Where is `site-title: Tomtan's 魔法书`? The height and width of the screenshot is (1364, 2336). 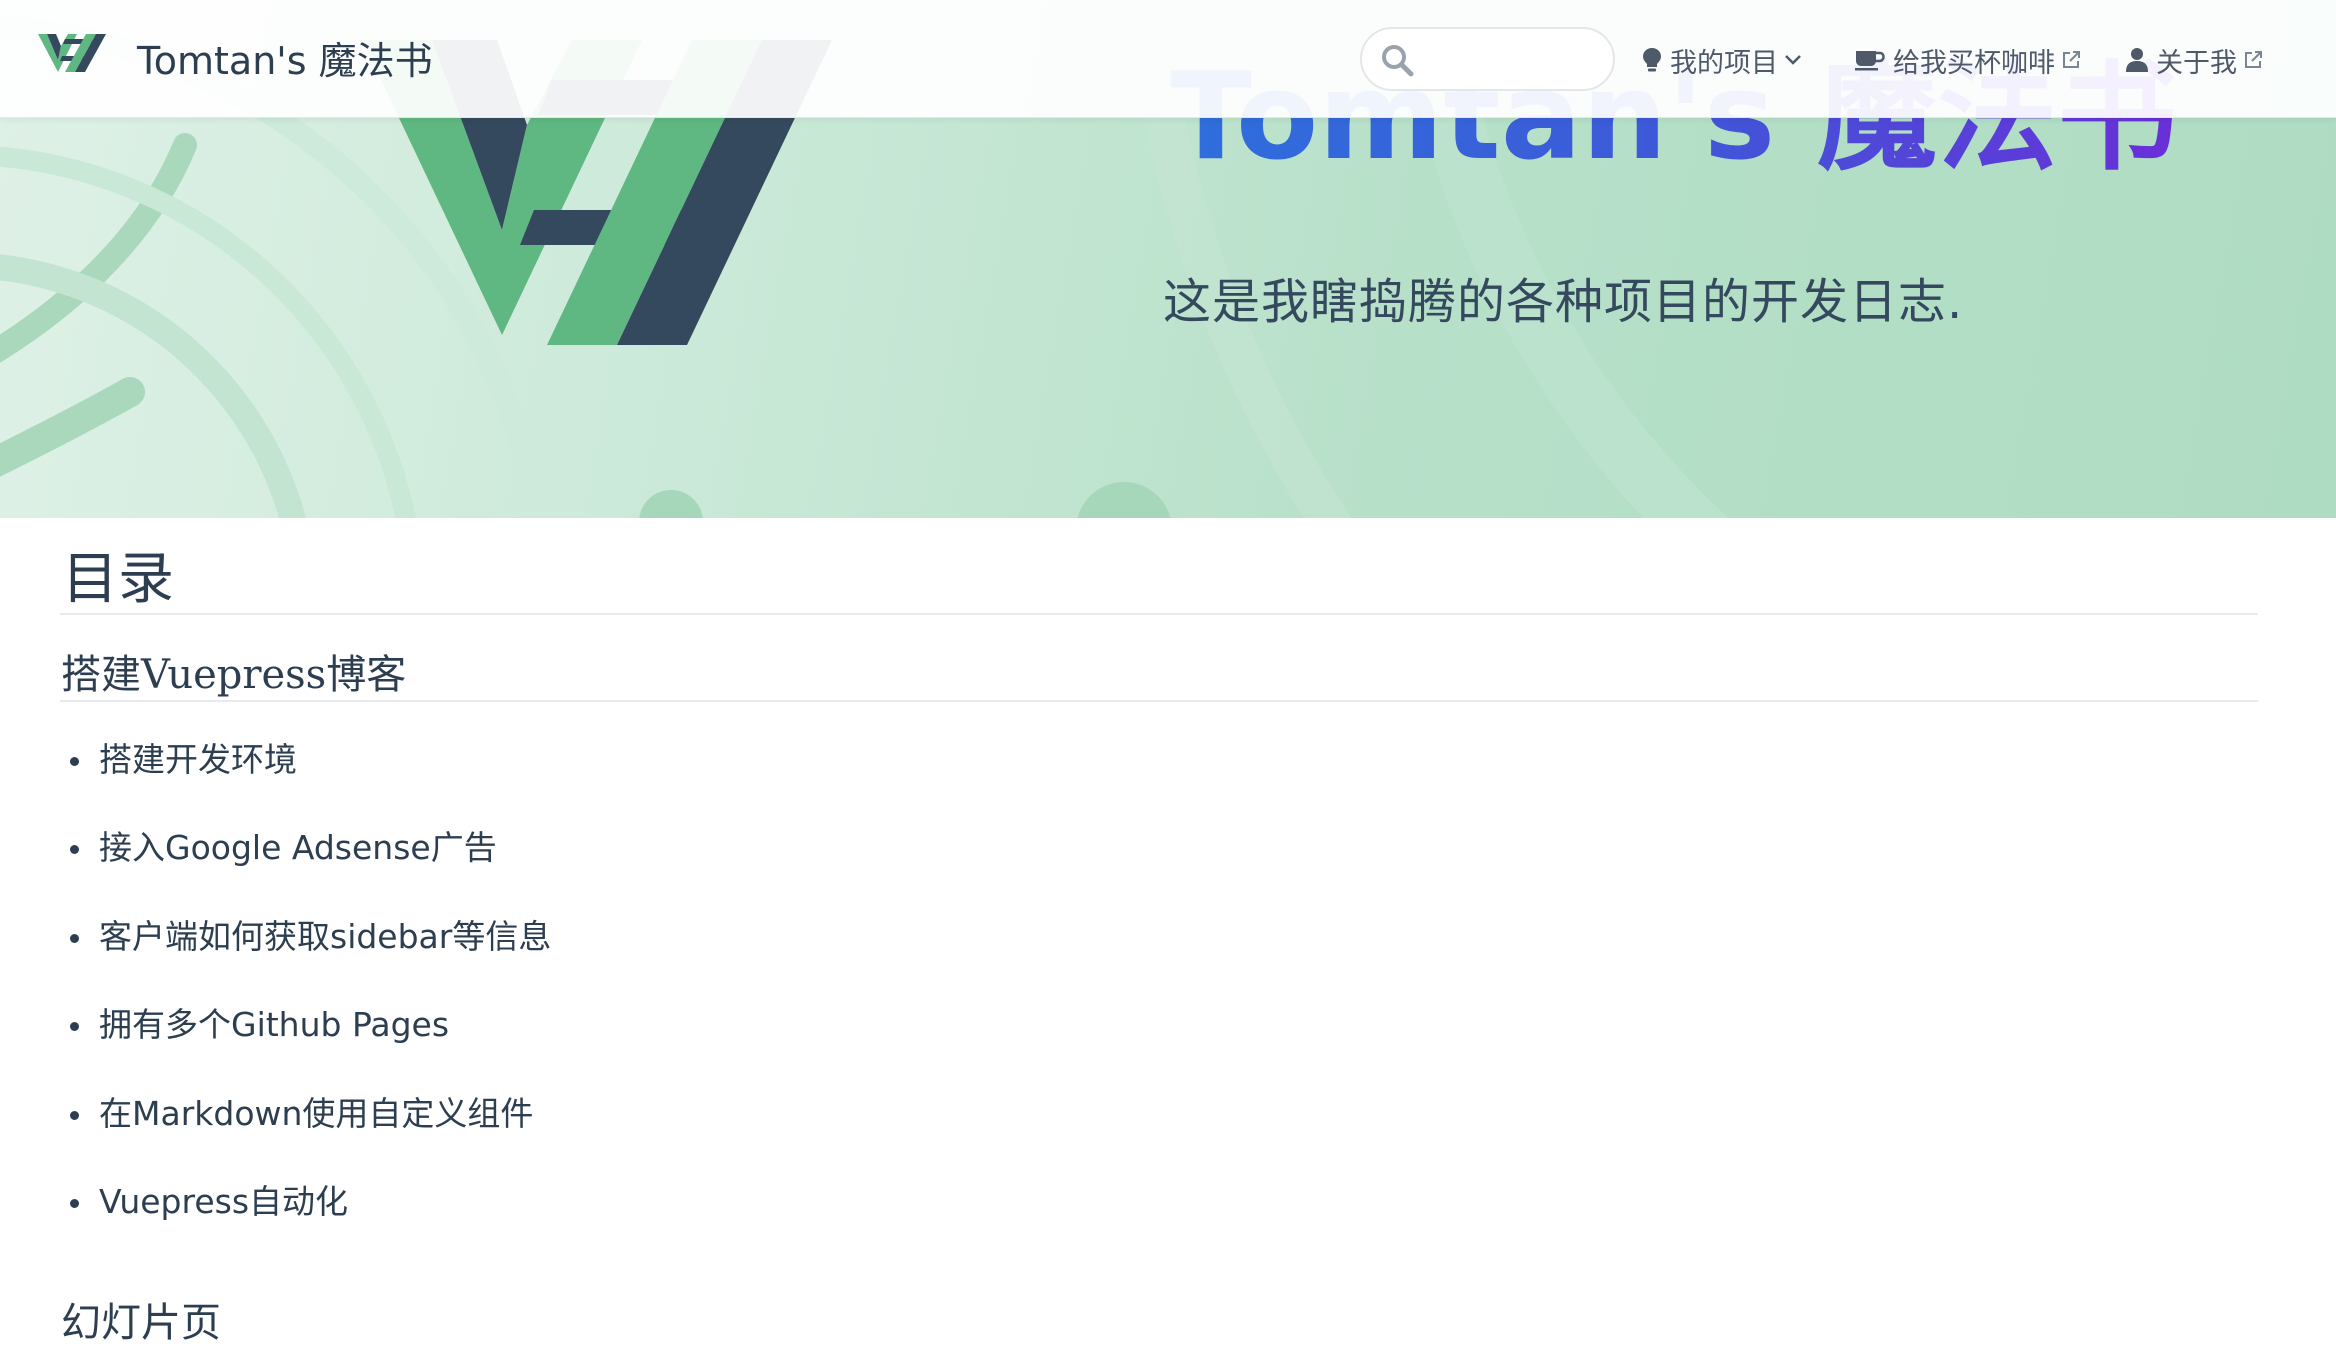 site-title: Tomtan's 魔法书 is located at coordinates (285, 57).